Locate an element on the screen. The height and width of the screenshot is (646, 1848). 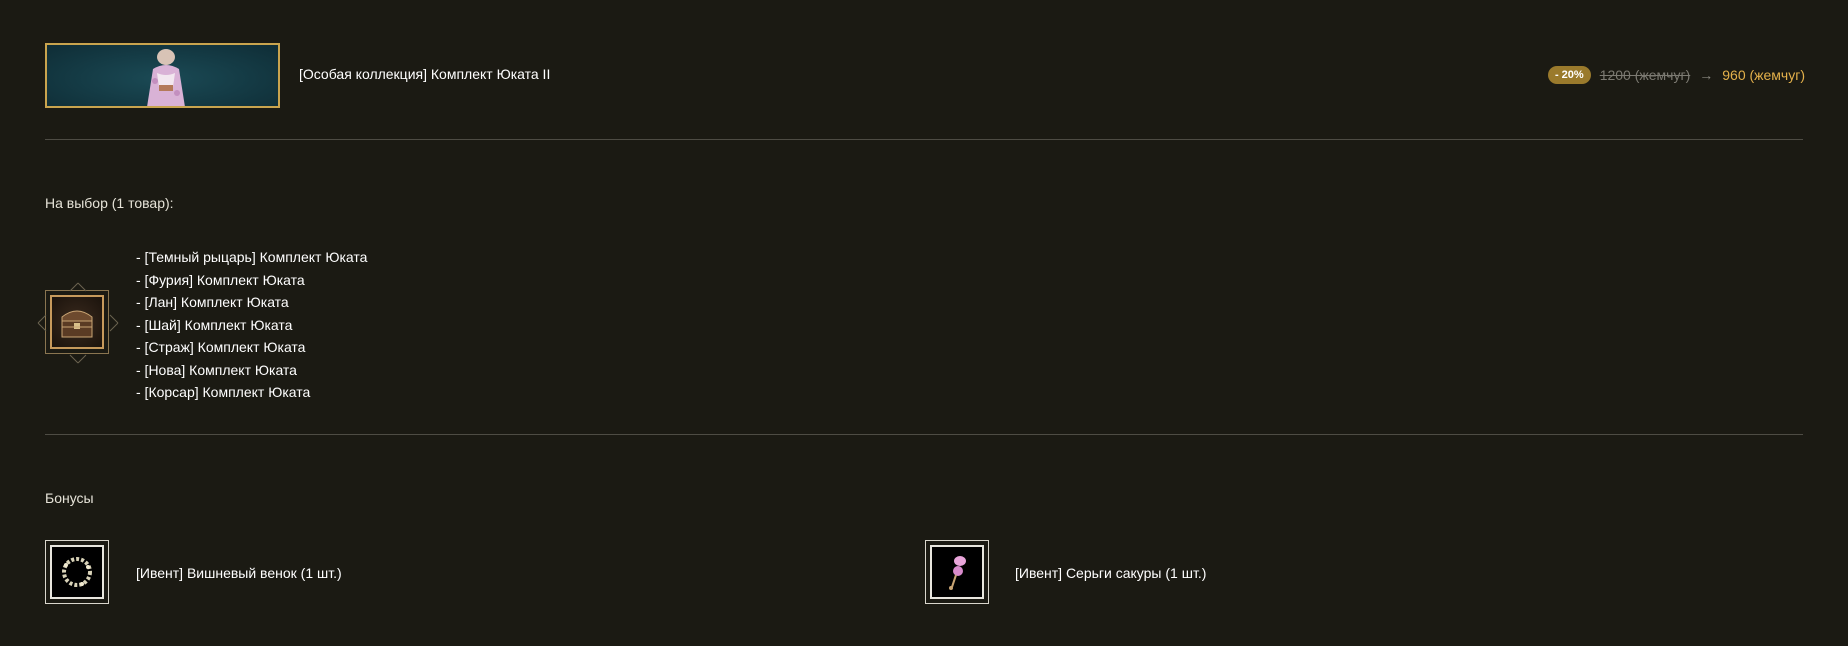
discount-badge: - 20% is located at coordinates (1569, 75).